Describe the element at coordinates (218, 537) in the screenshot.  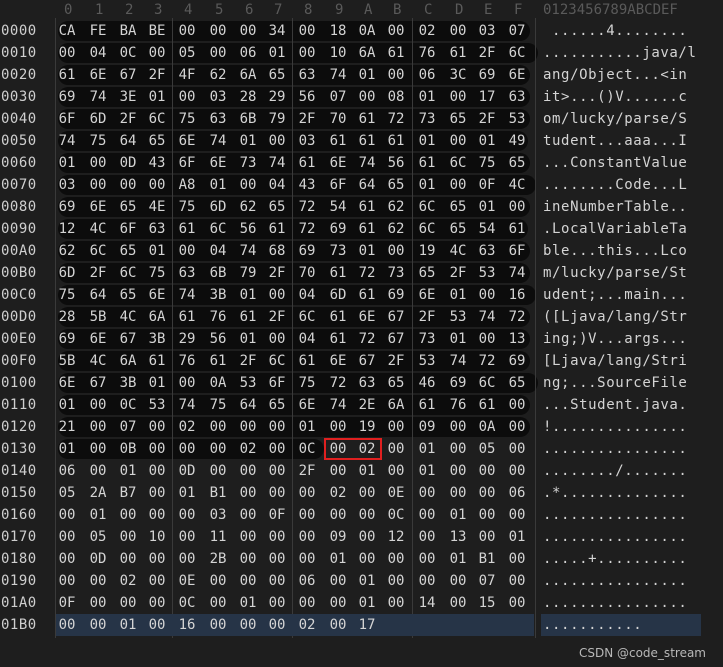
I see `hex-byte: 11` at that location.